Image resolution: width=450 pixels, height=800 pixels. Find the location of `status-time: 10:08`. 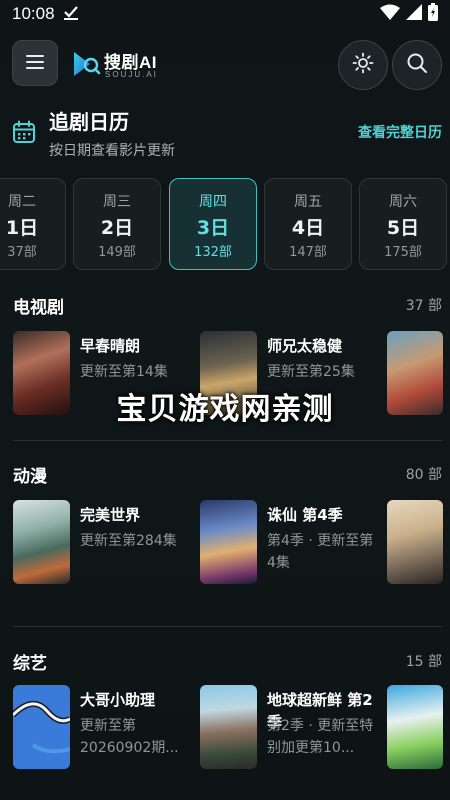

status-time: 10:08 is located at coordinates (33, 13).